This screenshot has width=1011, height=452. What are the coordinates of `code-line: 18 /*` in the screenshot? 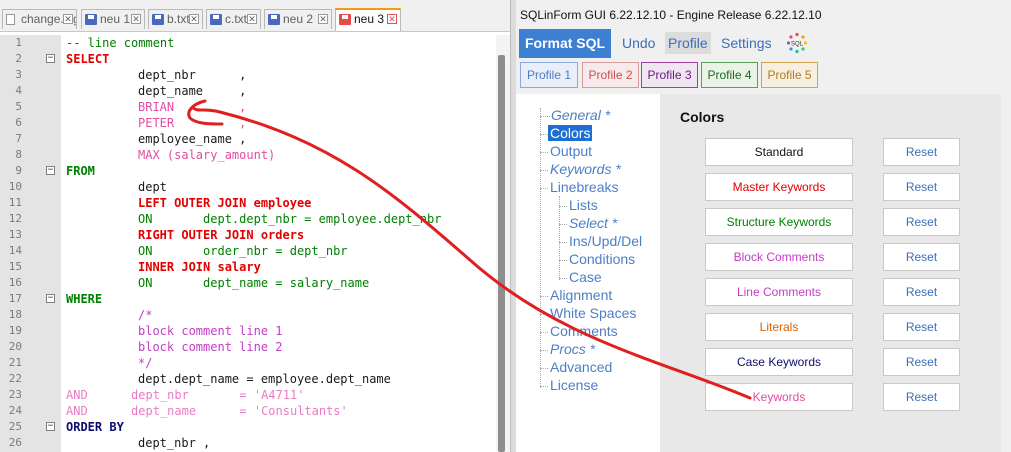 It's located at (250, 315).